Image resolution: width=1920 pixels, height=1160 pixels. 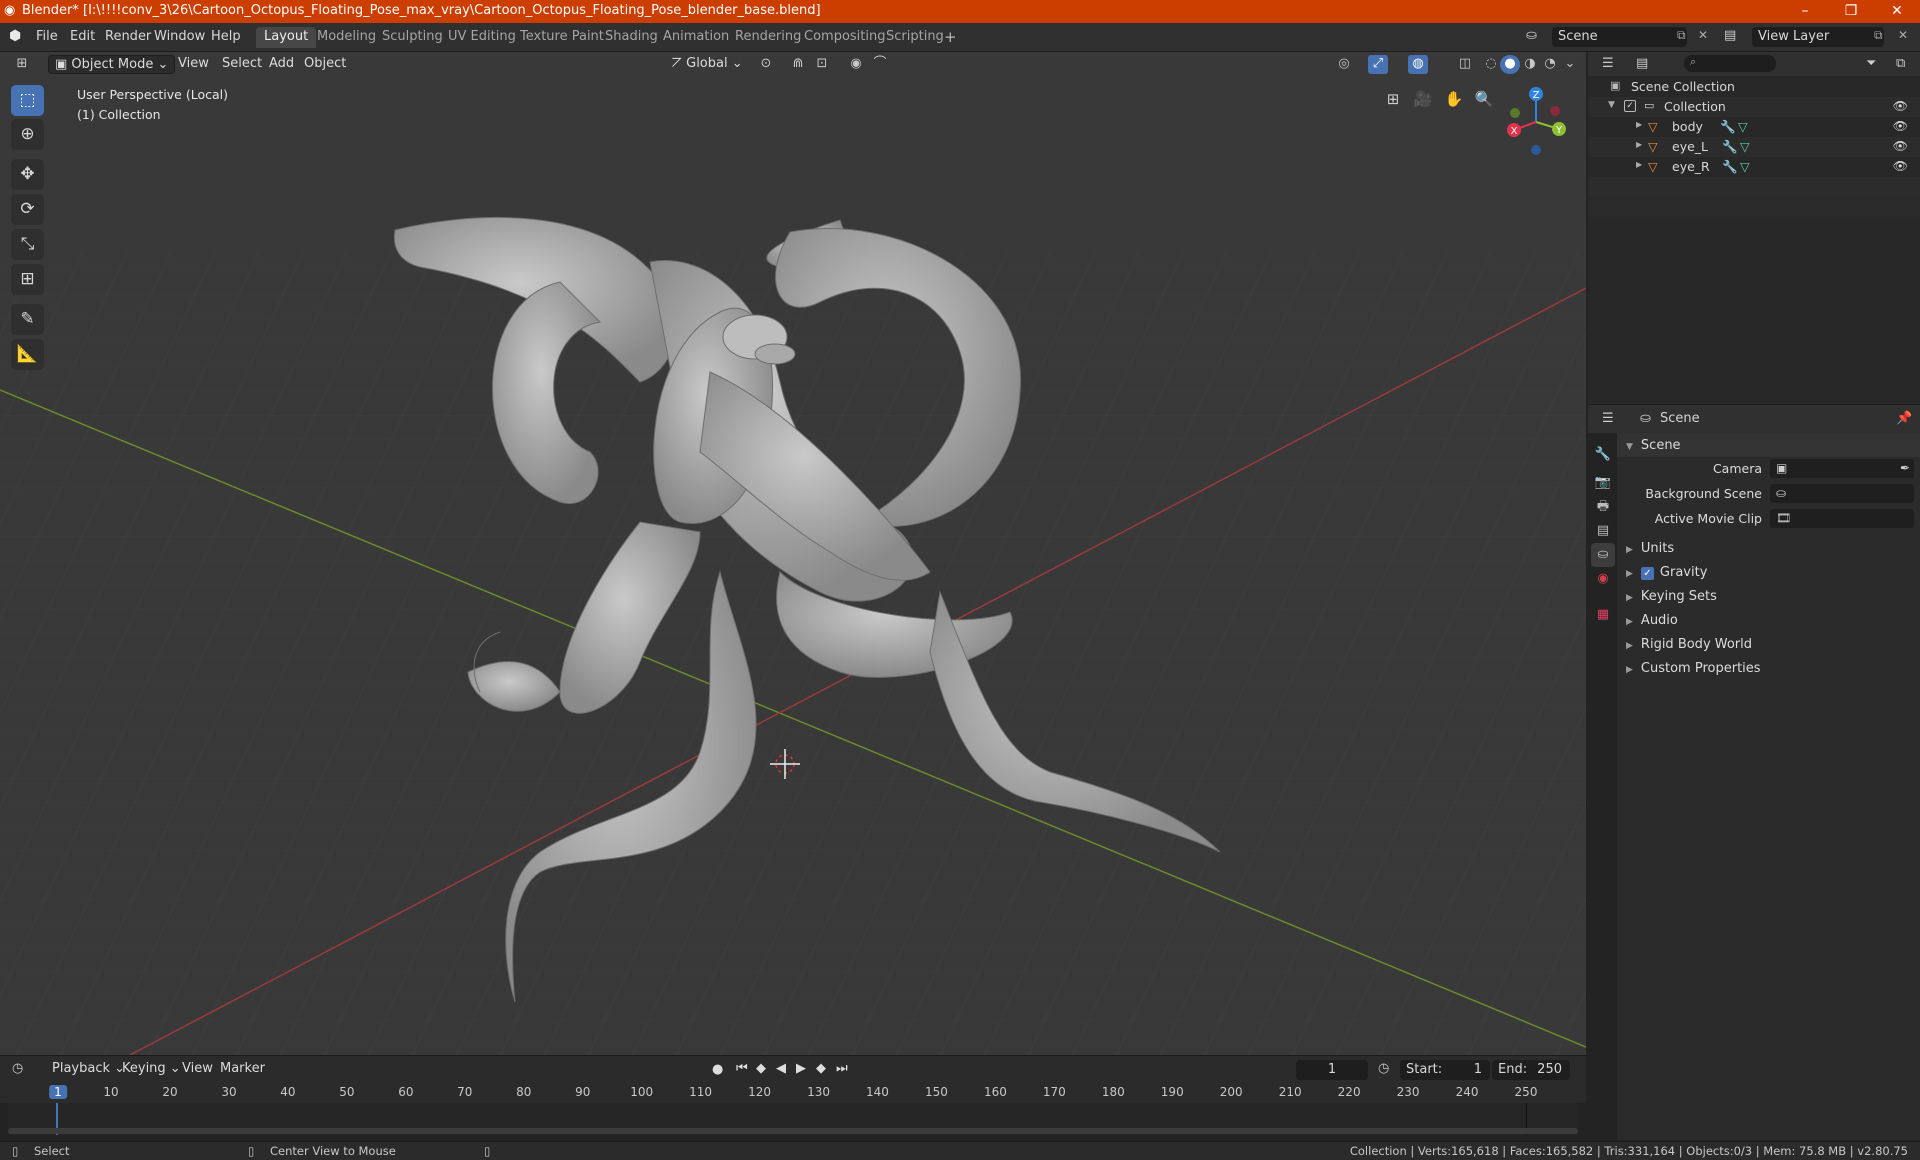 I want to click on falloff-icon: ⌒, so click(x=880, y=64).